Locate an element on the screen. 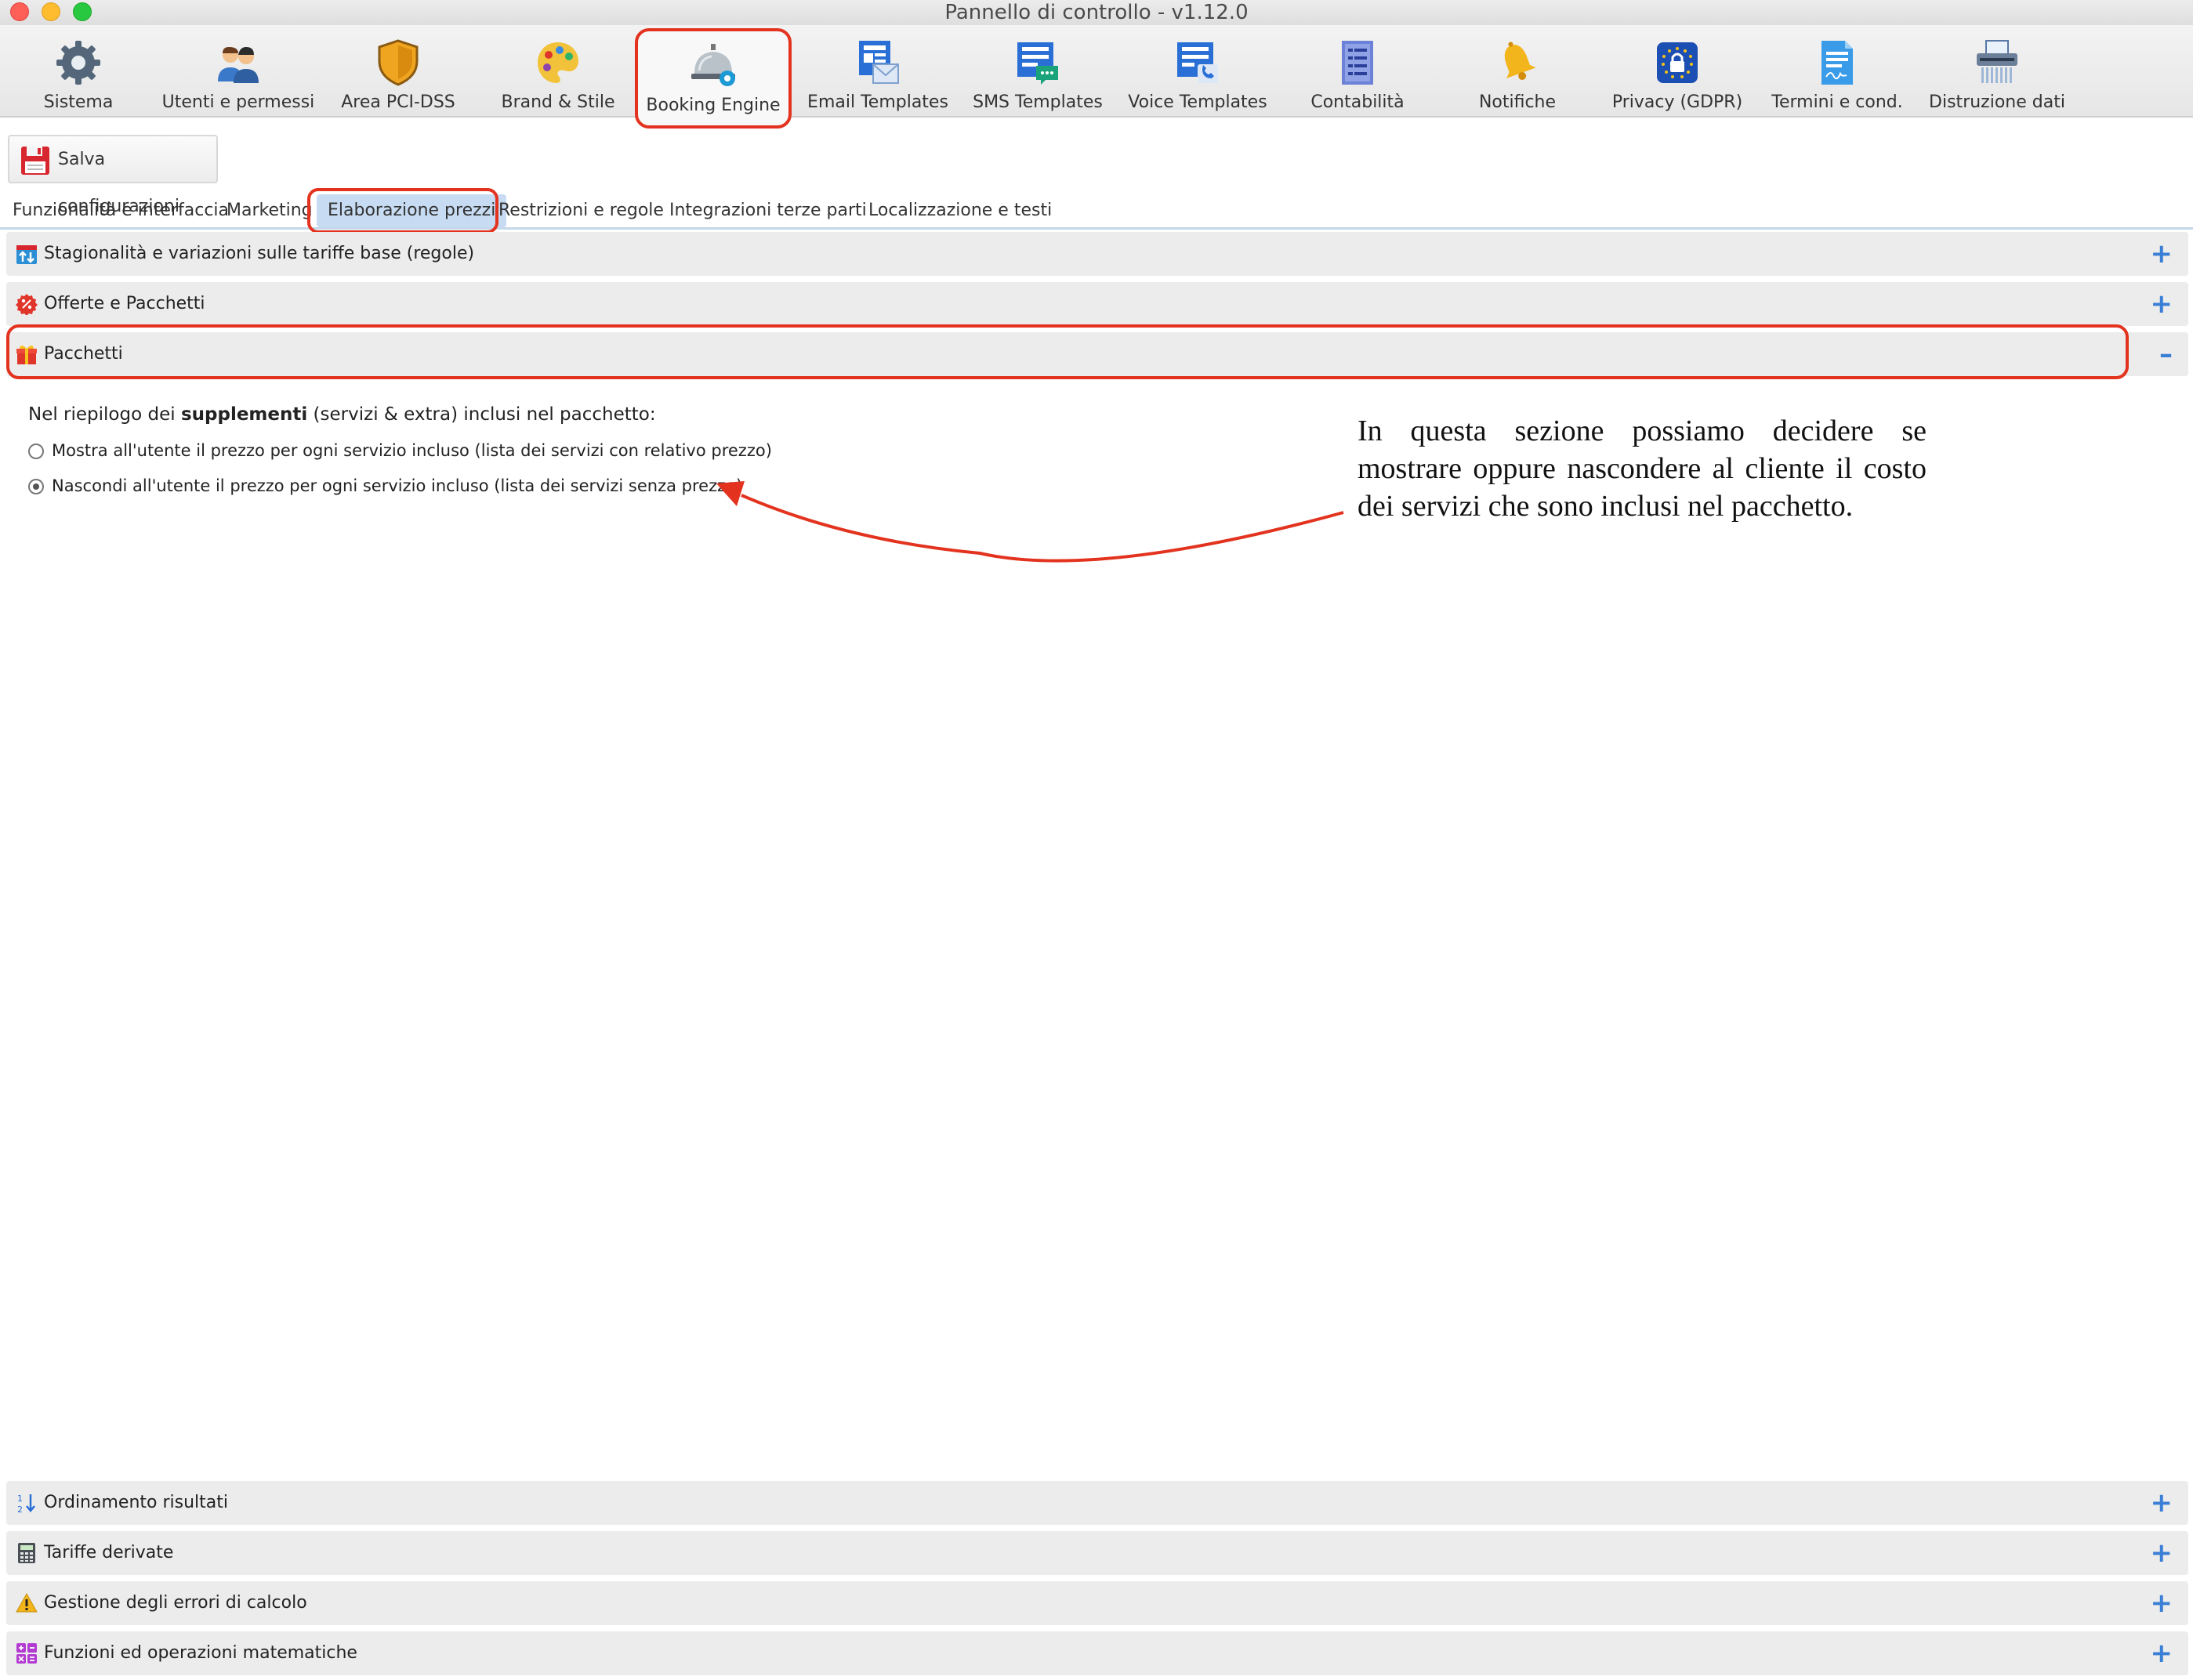 This screenshot has width=2193, height=1680. toolbar-item-label: SMS Templates is located at coordinates (1038, 102).